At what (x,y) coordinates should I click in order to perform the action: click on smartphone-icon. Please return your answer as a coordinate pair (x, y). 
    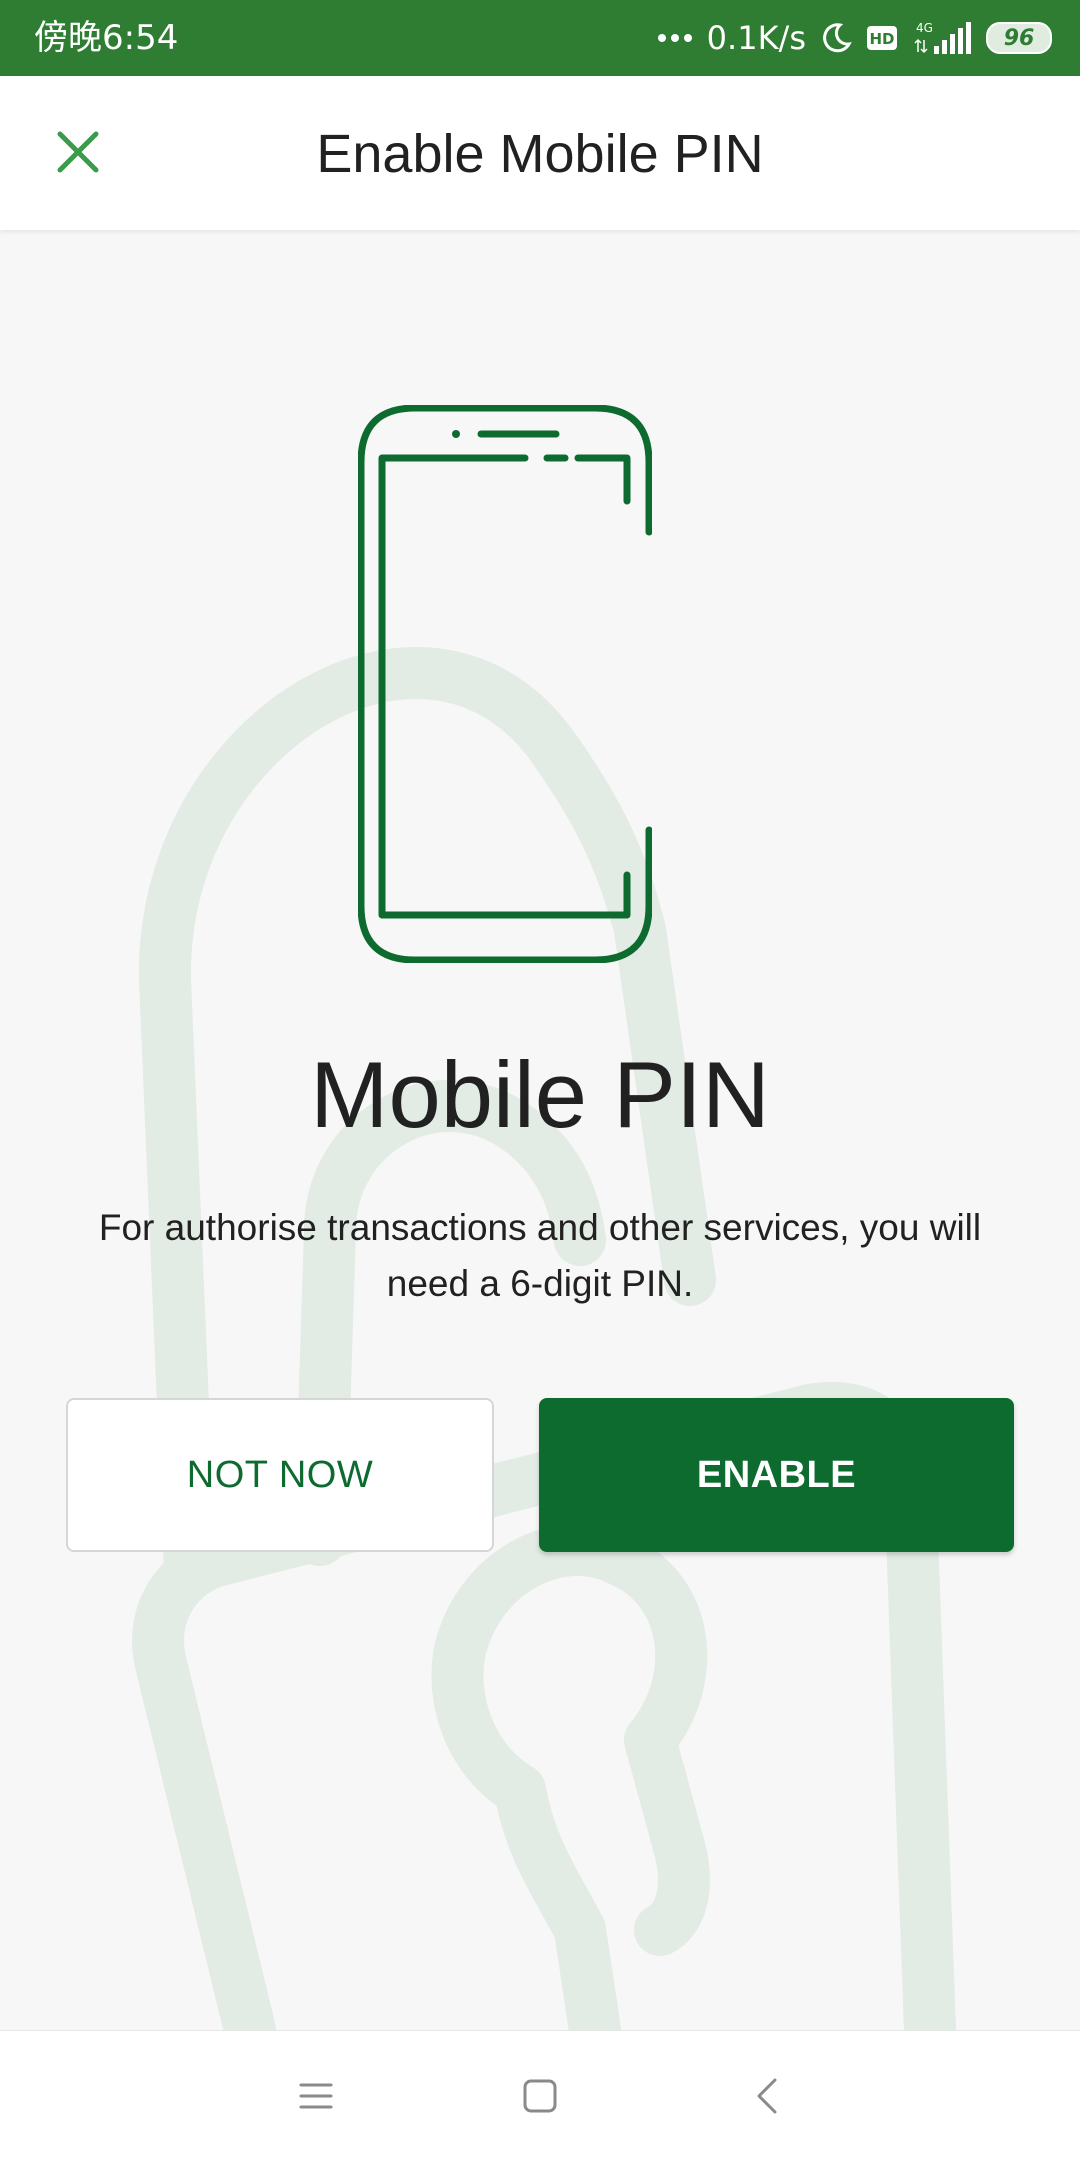
    Looking at the image, I should click on (505, 684).